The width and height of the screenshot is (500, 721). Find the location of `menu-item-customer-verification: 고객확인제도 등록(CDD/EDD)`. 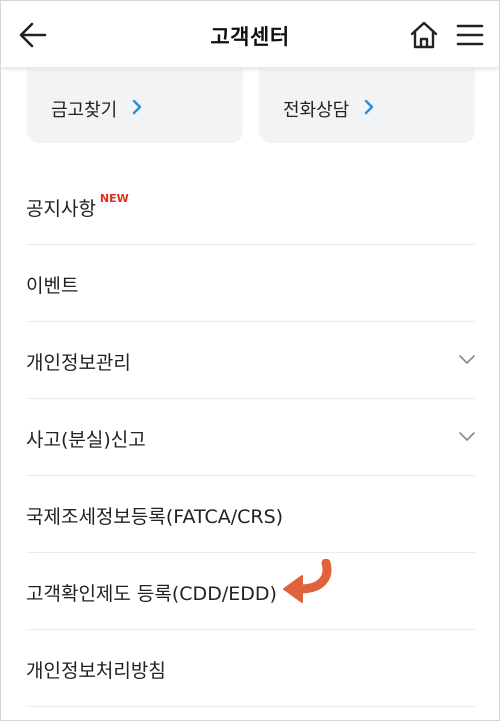

menu-item-customer-verification: 고객확인제도 등록(CDD/EDD) is located at coordinates (251, 591).